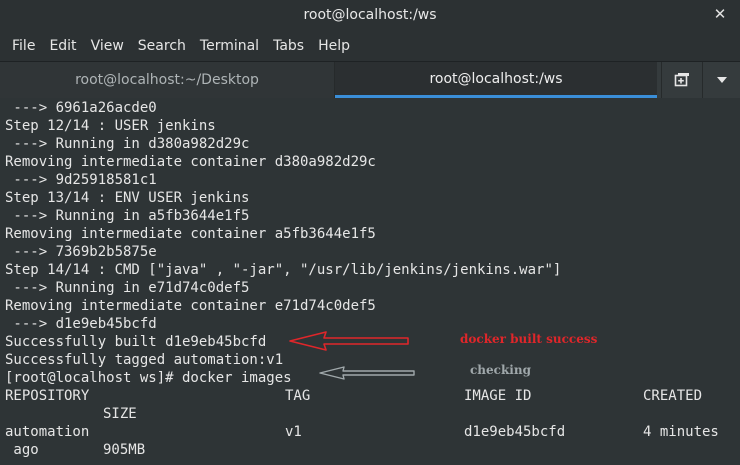 The width and height of the screenshot is (740, 465). Describe the element at coordinates (23, 46) in the screenshot. I see `menu-file: File` at that location.